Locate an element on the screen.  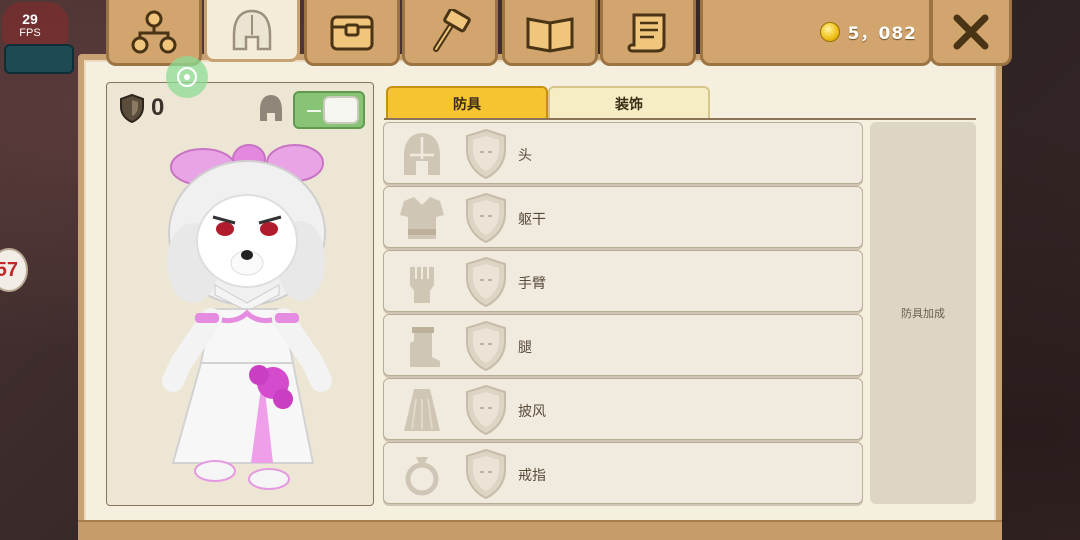
subtab-decoration-label: 装饰 is located at coordinates (629, 105).